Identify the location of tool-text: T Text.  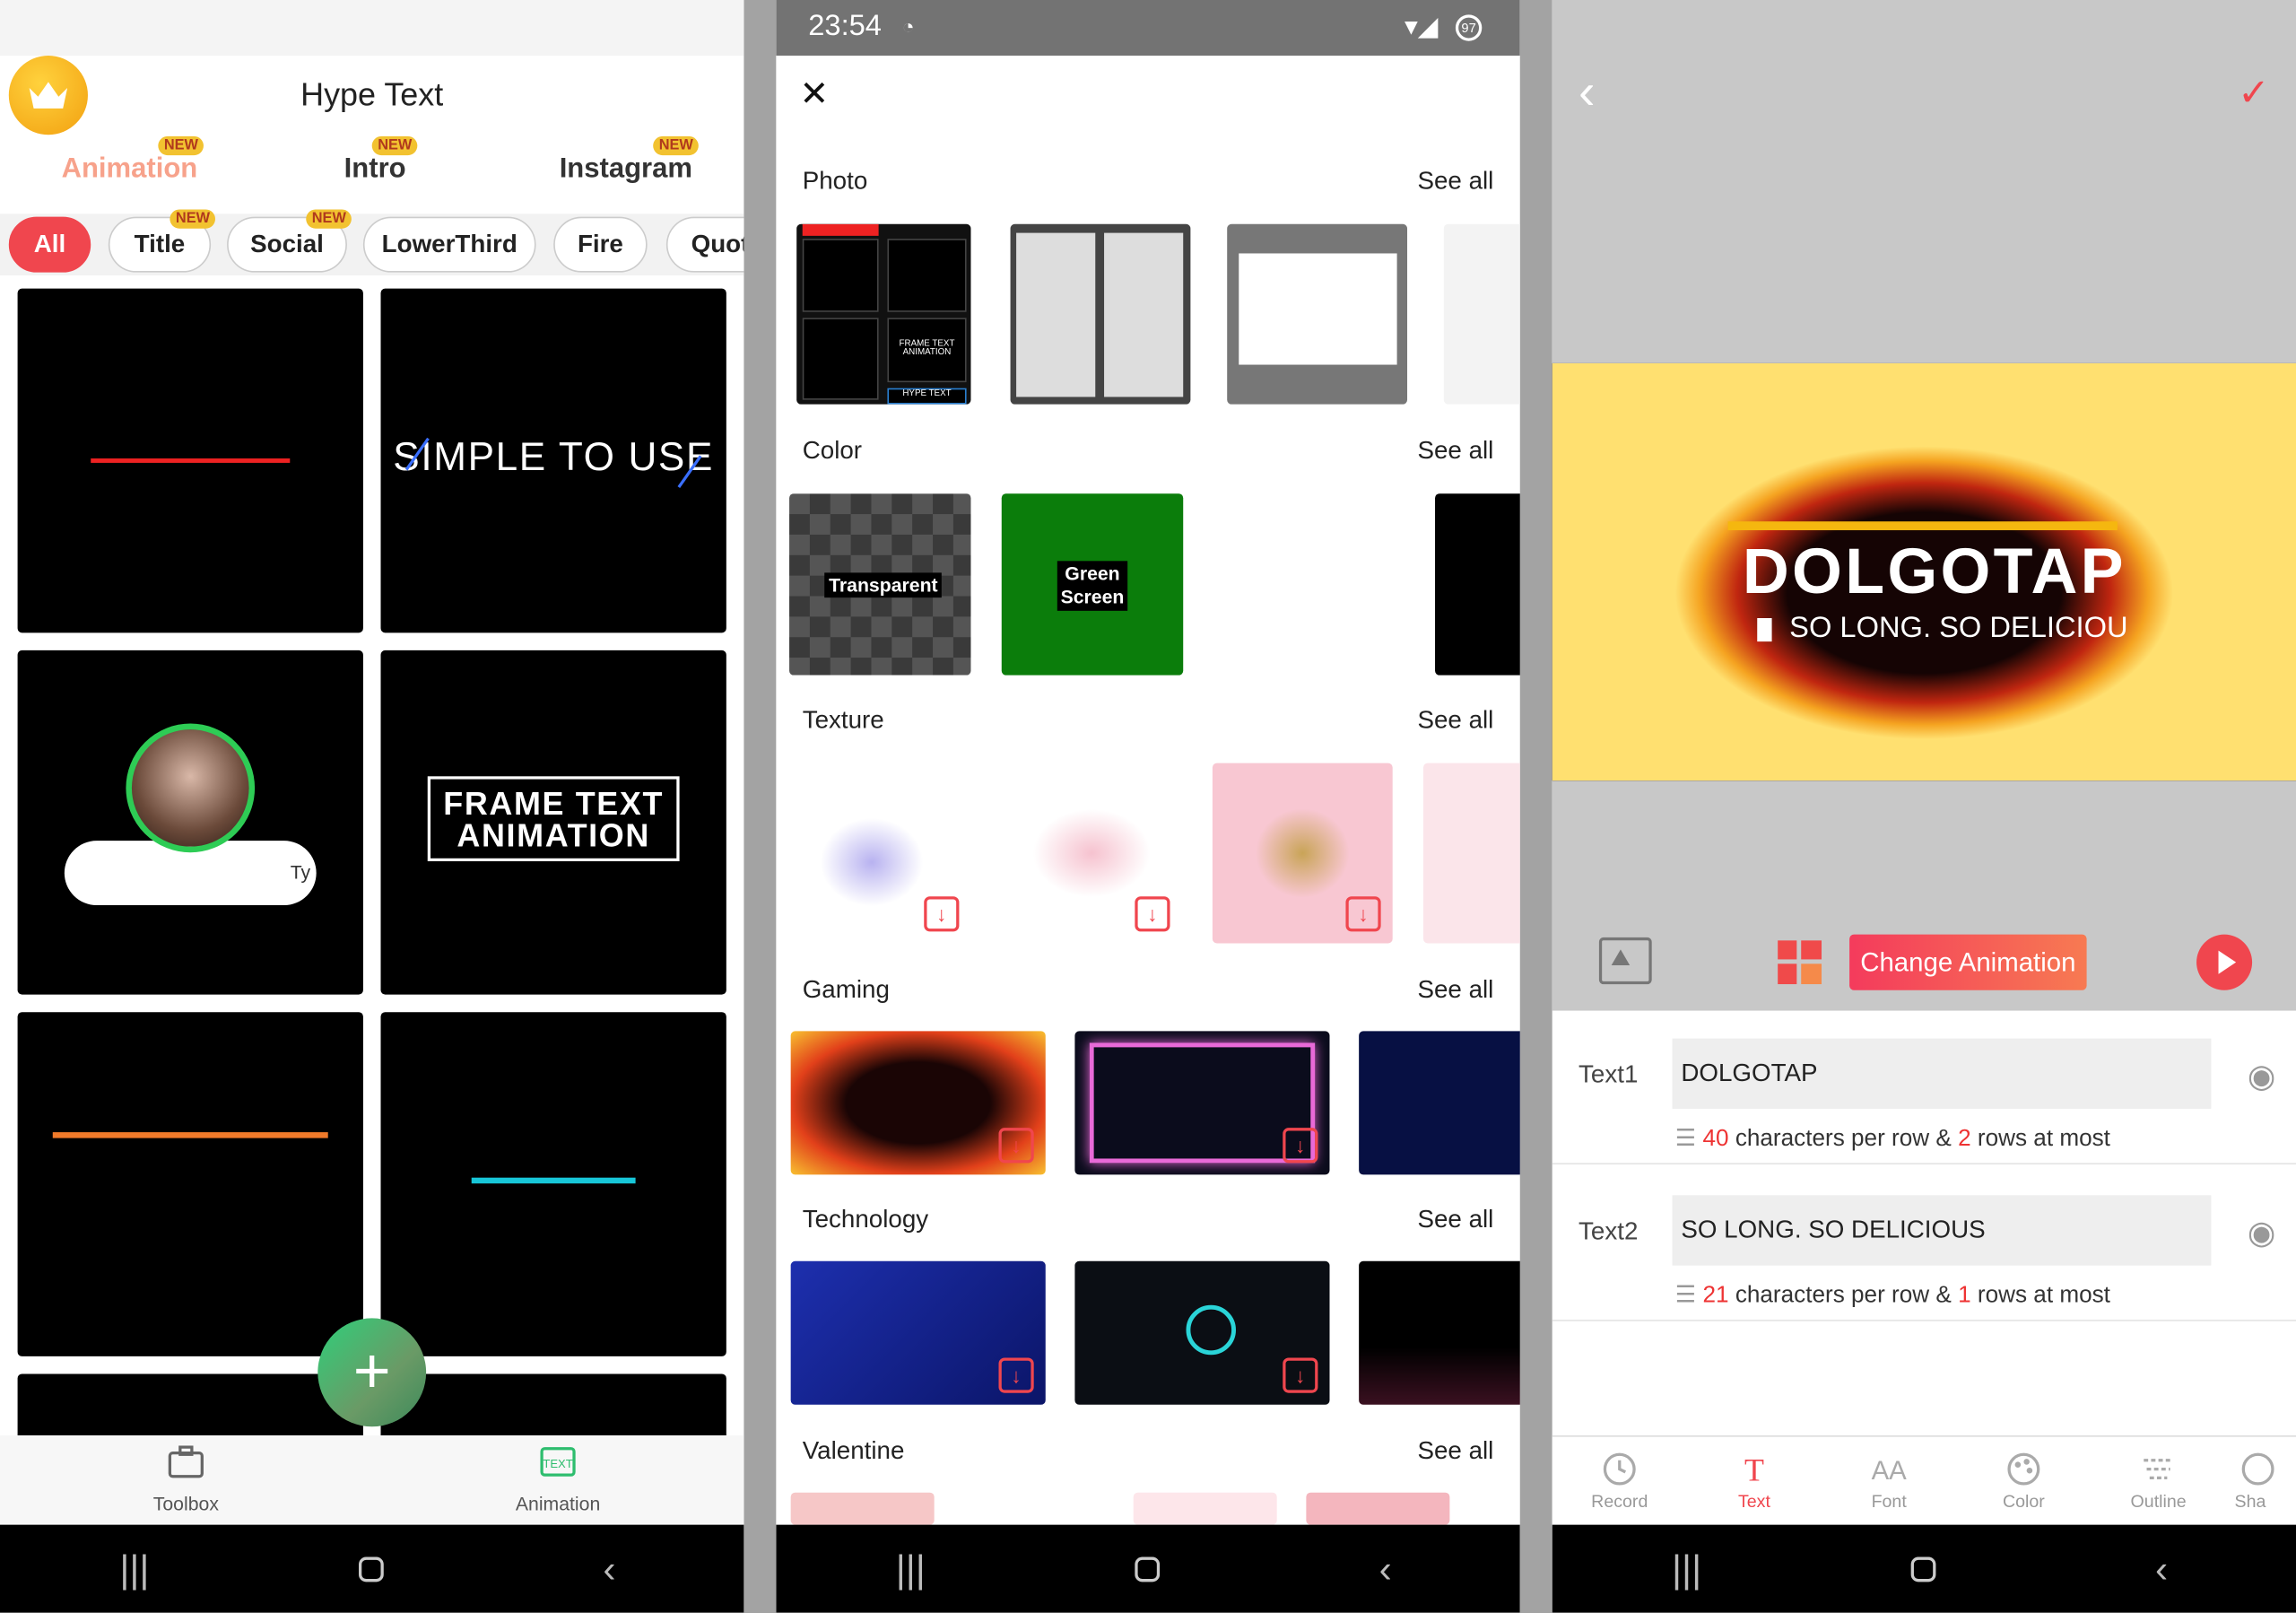
(1754, 1480).